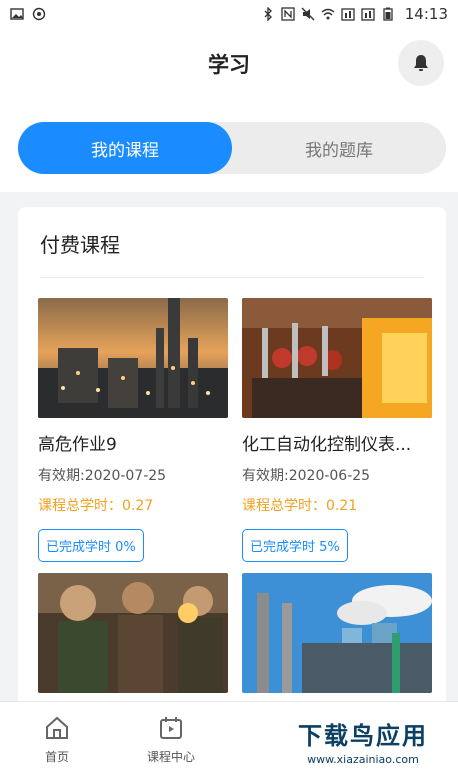 The width and height of the screenshot is (458, 776). I want to click on course-card-1: 高危作业9 有效期:2020-07-25 课程总学时：0.27 已完成学时 0%, so click(133, 430).